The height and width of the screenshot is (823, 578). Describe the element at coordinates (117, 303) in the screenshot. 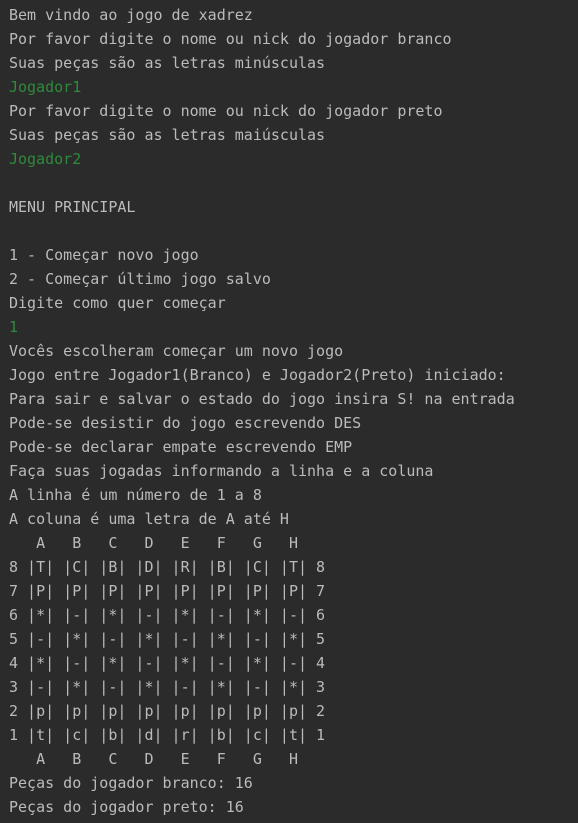

I see `console-line: Digite como quer começar` at that location.